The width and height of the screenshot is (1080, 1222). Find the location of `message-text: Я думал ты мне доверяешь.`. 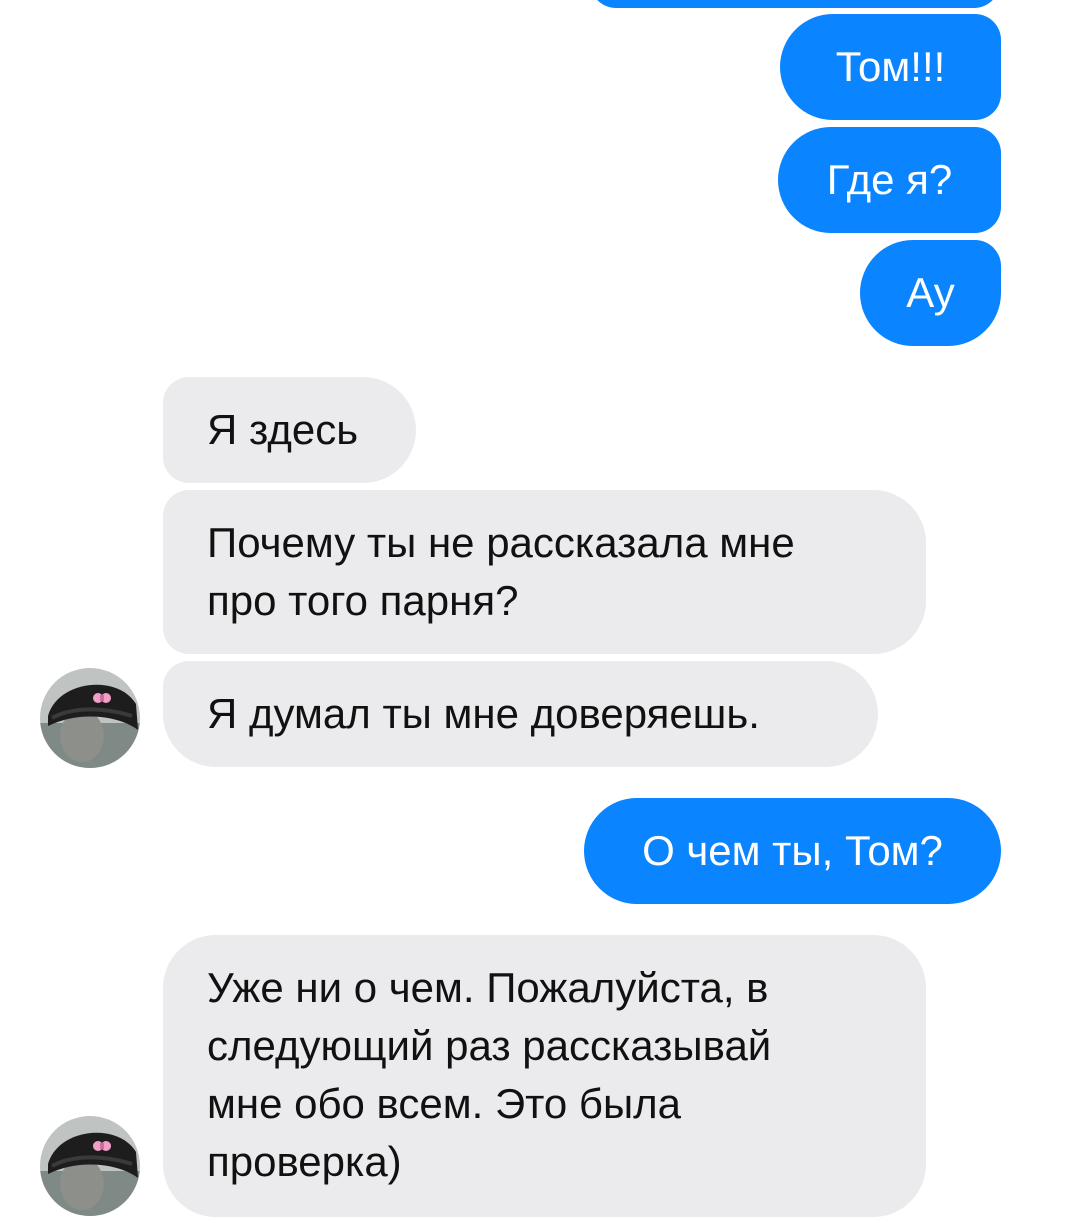

message-text: Я думал ты мне доверяешь. is located at coordinates (483, 713).